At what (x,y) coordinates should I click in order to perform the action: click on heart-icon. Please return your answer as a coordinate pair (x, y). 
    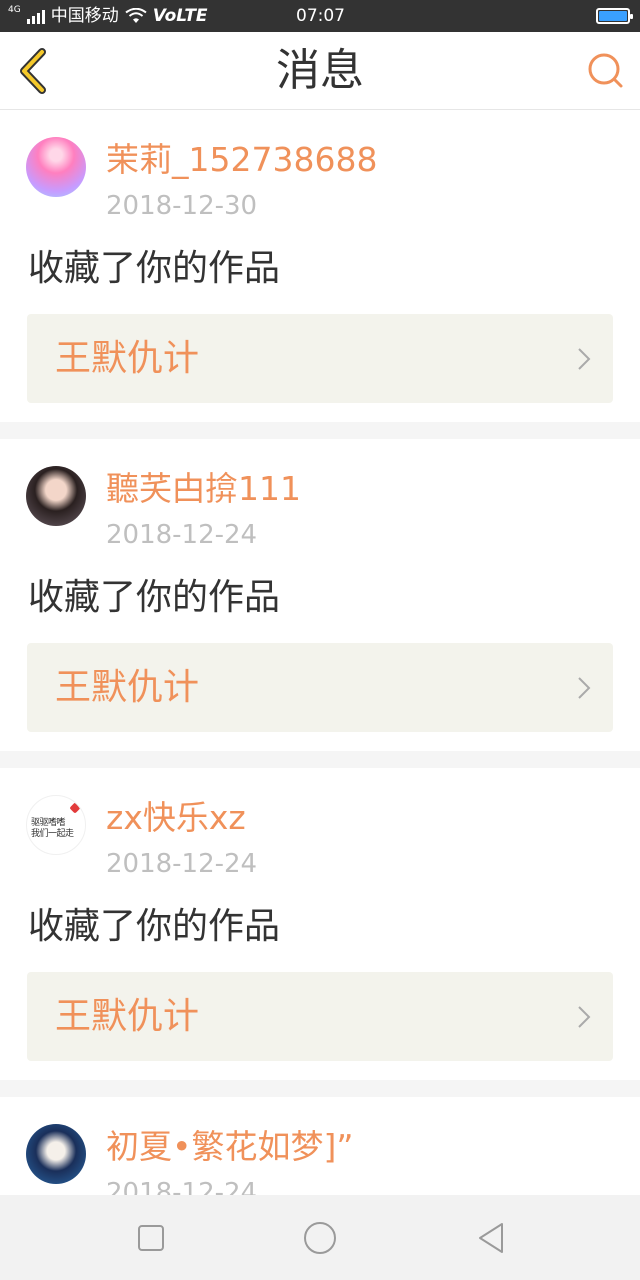
    Looking at the image, I should click on (75, 808).